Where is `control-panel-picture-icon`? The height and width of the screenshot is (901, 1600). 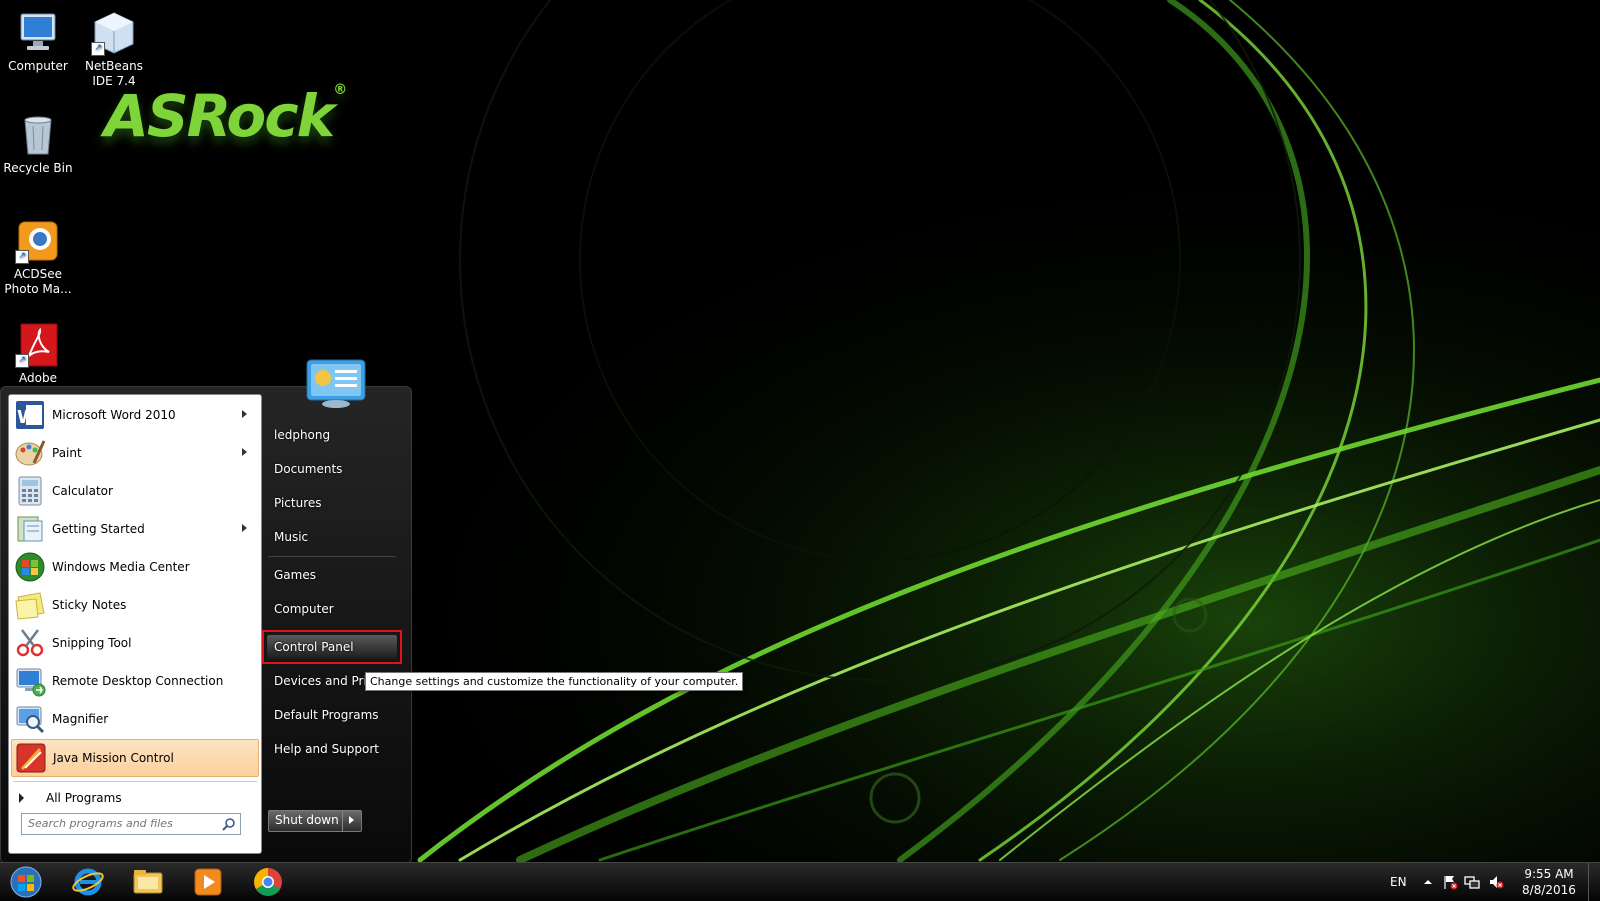 control-panel-picture-icon is located at coordinates (336, 384).